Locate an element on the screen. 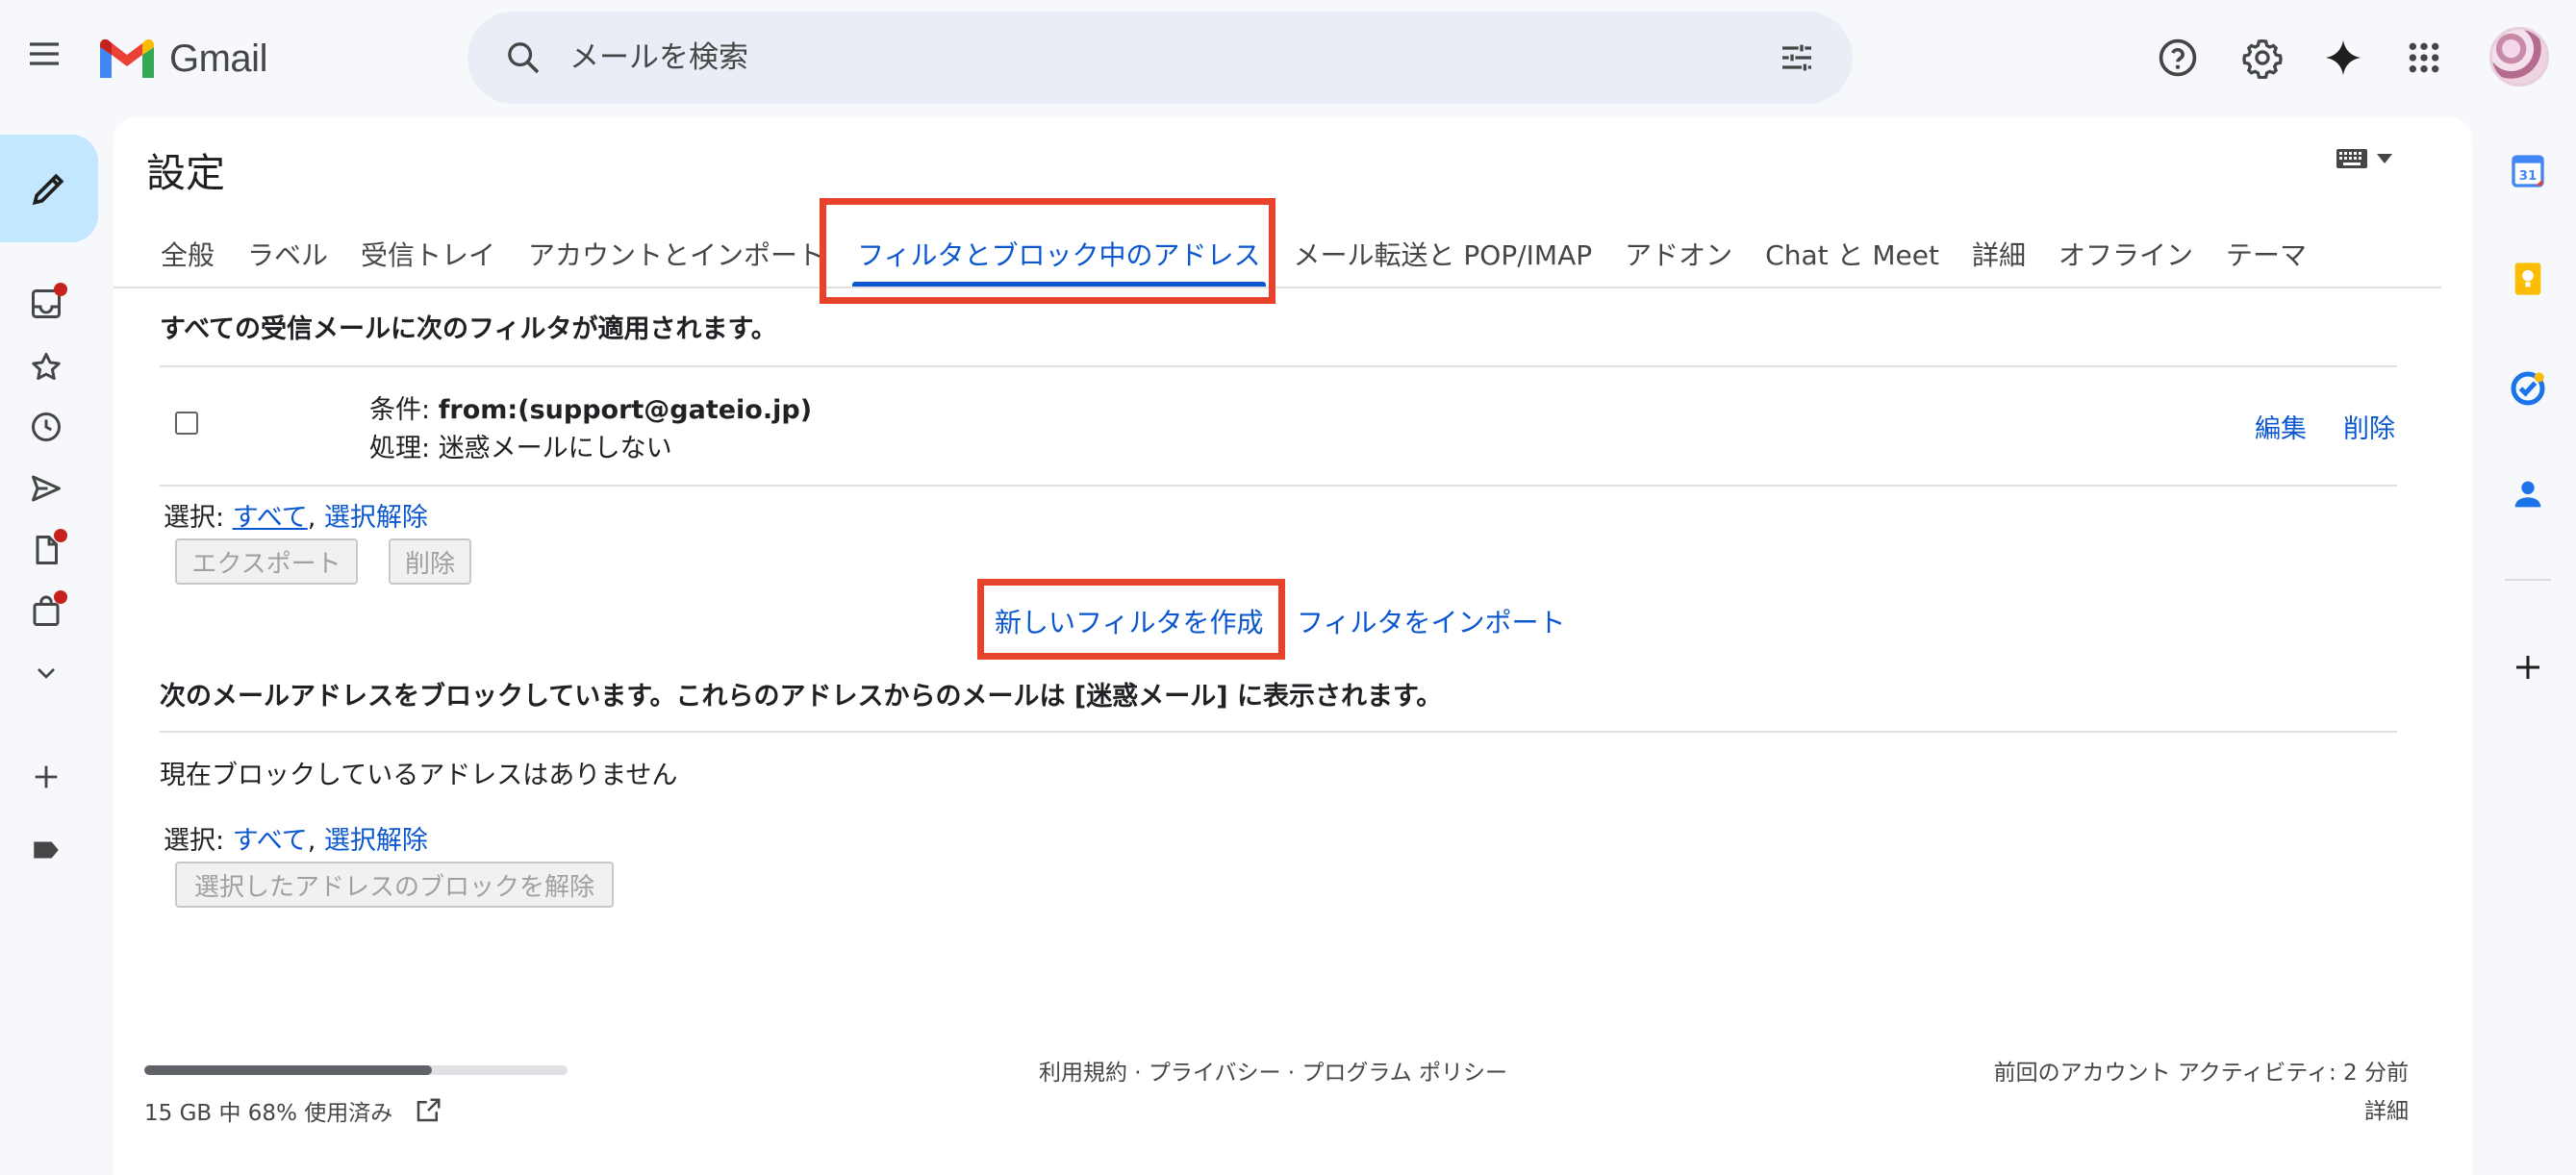  delete-selected-filters-button: 削除 is located at coordinates (430, 561).